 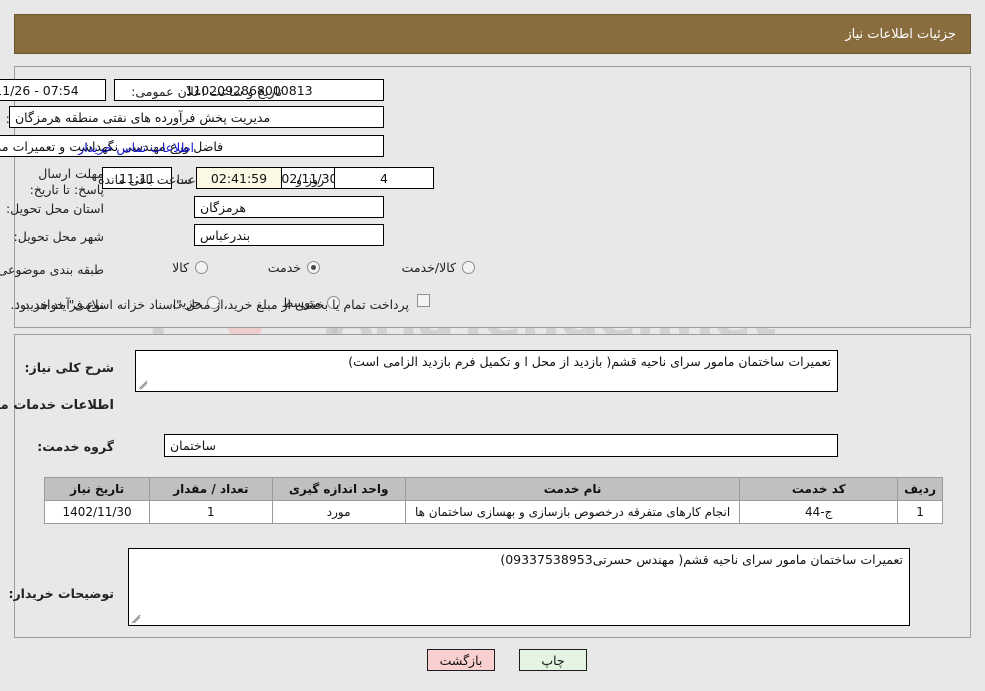 I want to click on province-label: استان محل تحویل:, so click(x=54, y=208).